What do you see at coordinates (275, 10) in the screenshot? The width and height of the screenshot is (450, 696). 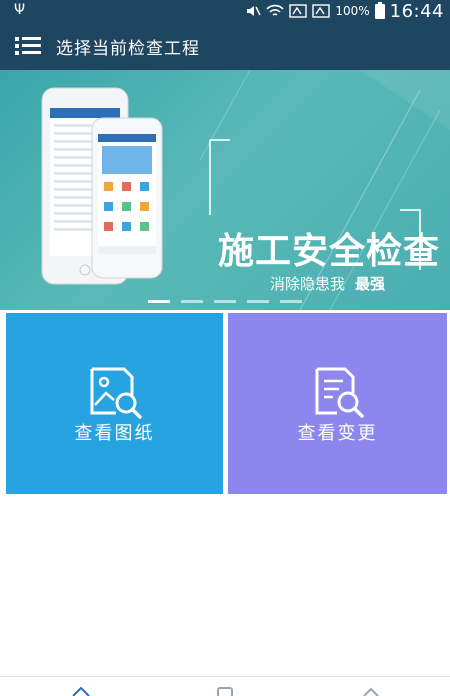 I see `wifi-icon` at bounding box center [275, 10].